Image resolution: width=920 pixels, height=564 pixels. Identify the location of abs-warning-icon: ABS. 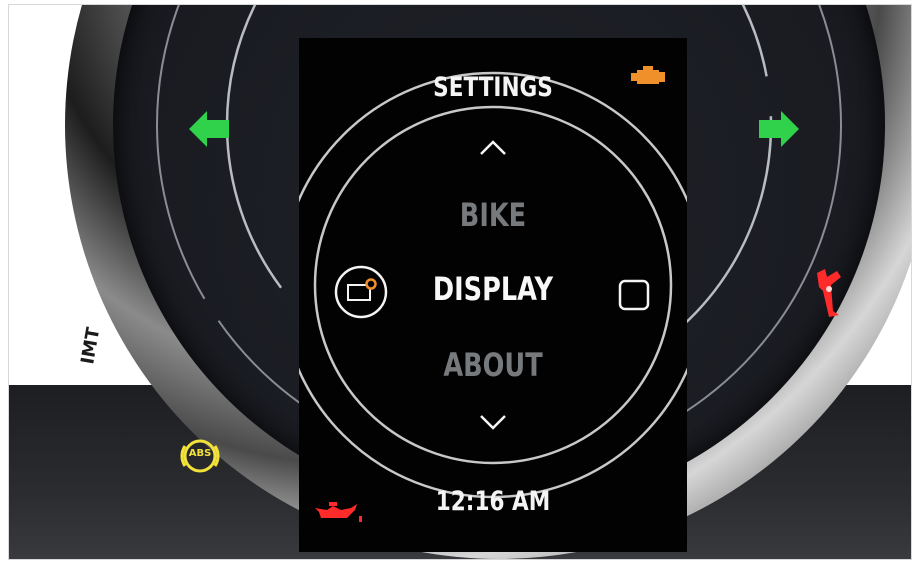
(200, 456).